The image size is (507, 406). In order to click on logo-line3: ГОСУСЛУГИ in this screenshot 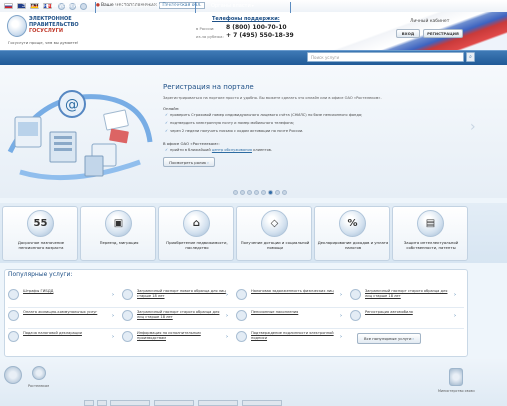, I will do `click(46, 31)`.